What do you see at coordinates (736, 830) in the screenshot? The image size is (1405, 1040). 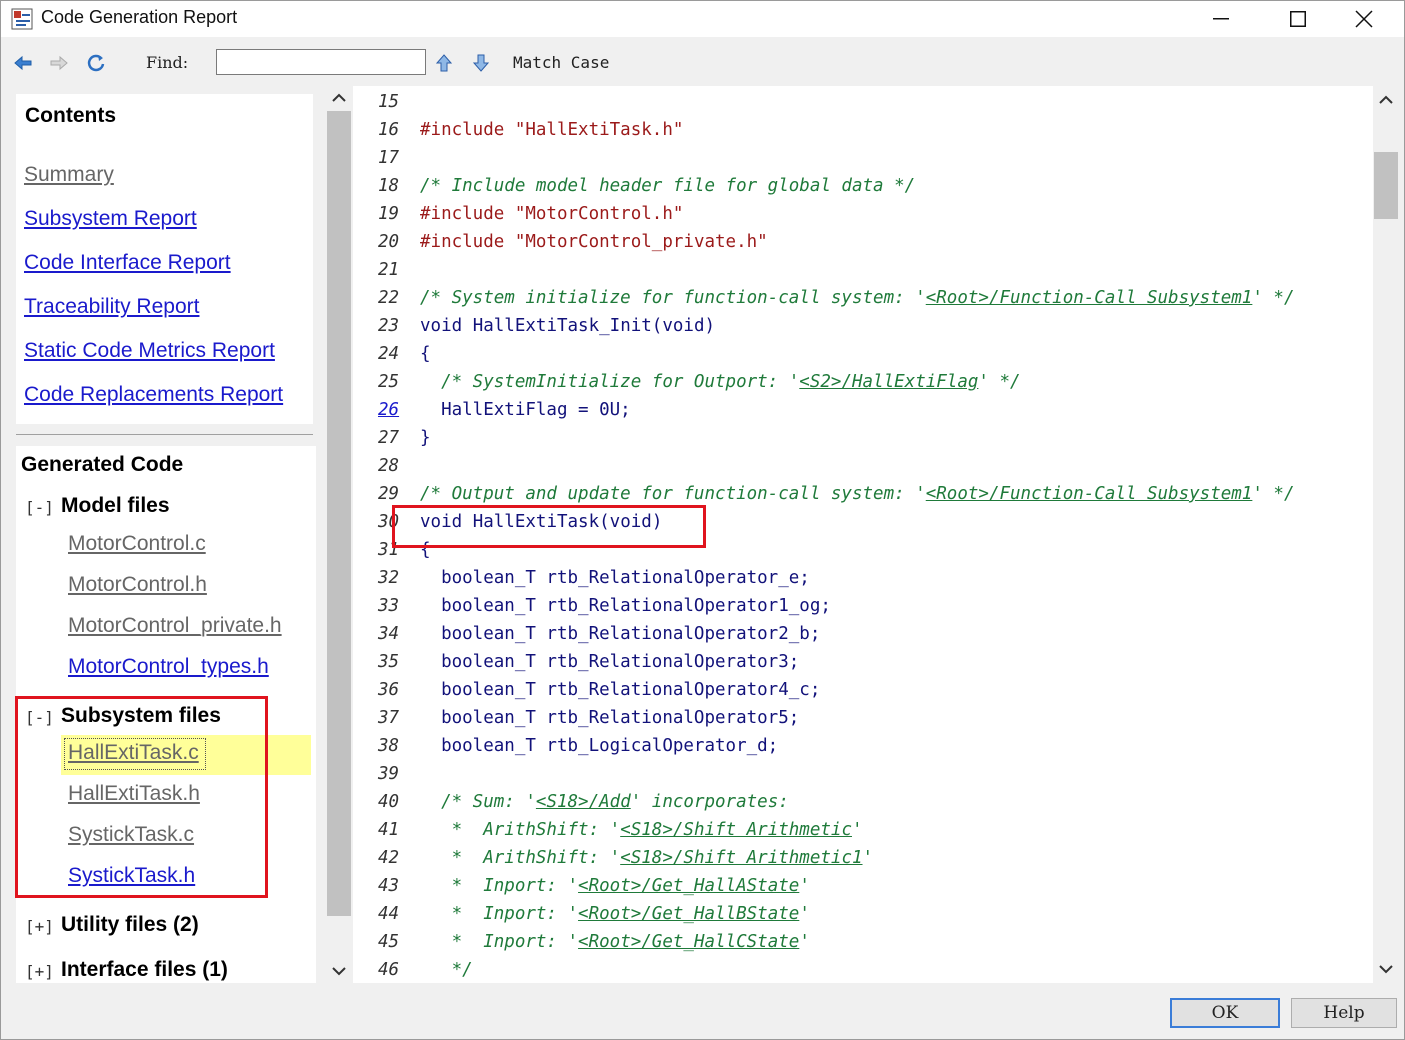 I see `code-block-link: <S18>/Shift Arithmetic` at bounding box center [736, 830].